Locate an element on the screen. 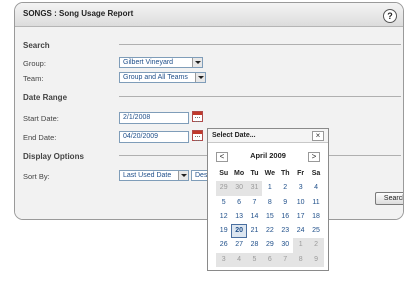 This screenshot has width=406, height=282. date-range-section-divider is located at coordinates (260, 96).